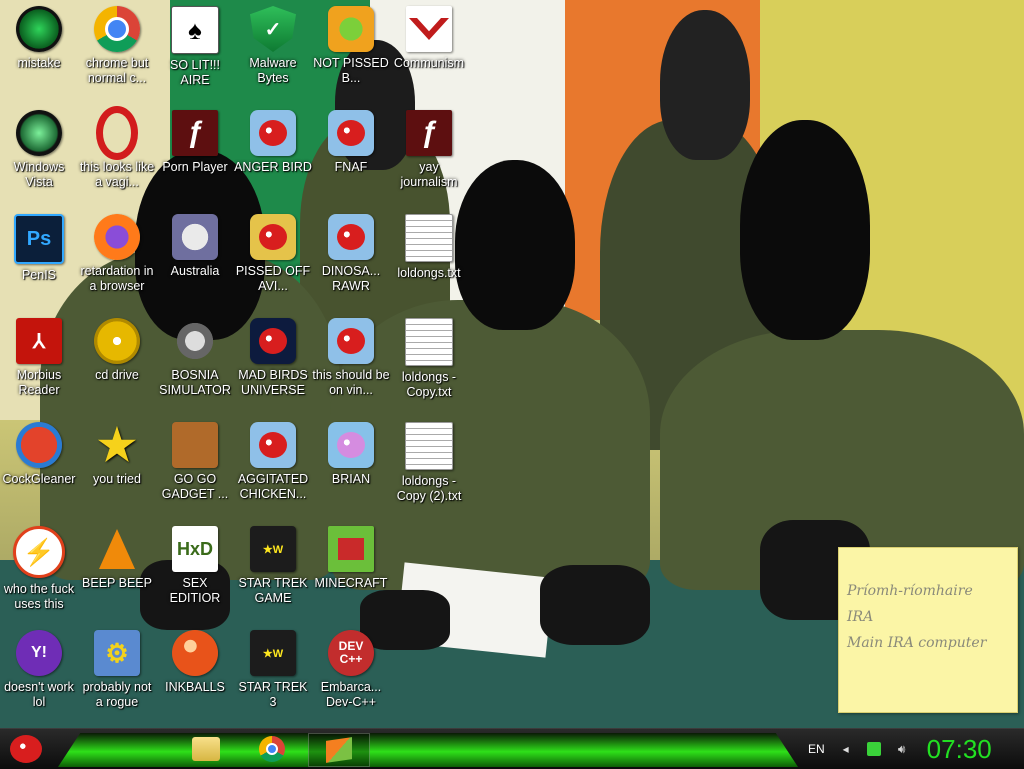 This screenshot has width=1024, height=769. What do you see at coordinates (273, 590) in the screenshot?
I see `desktop-icon-label: STAR TREK GAME` at bounding box center [273, 590].